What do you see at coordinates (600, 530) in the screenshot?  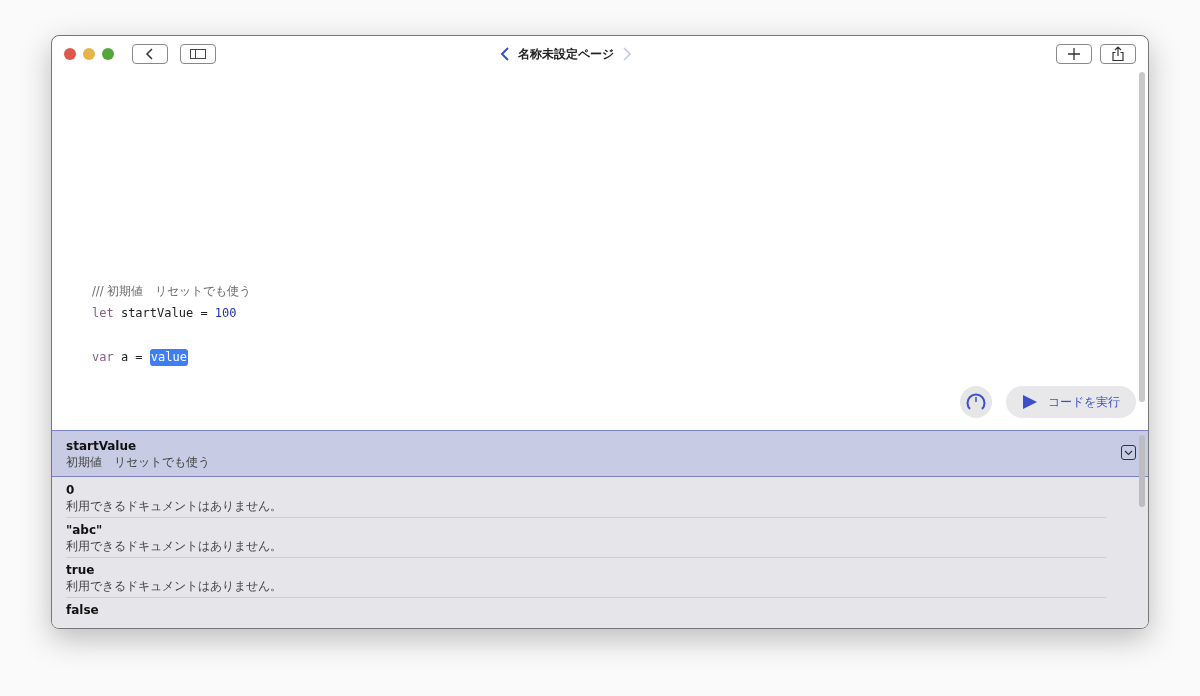 I see `completion-name: "abc"` at bounding box center [600, 530].